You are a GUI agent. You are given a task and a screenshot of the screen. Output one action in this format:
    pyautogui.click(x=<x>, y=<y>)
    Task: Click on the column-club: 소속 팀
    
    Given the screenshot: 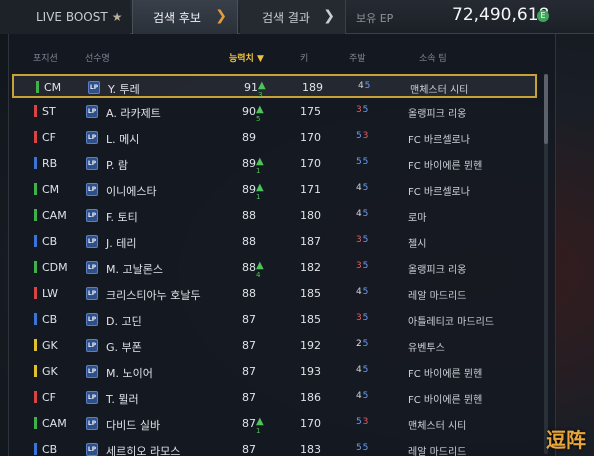 What is the action you would take?
    pyautogui.click(x=433, y=57)
    